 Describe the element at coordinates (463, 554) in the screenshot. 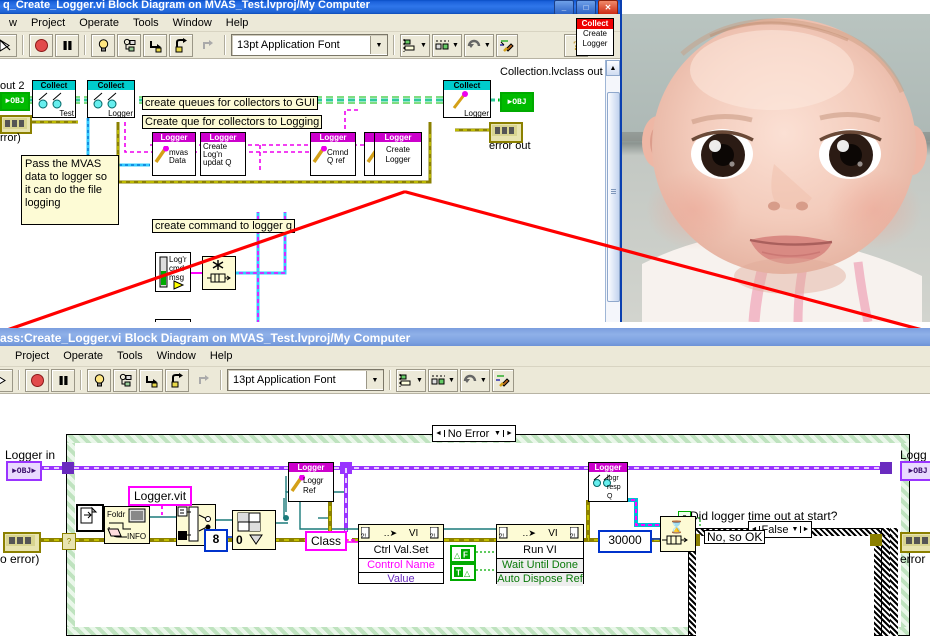

I see `boolean-constant-false: △ F` at that location.